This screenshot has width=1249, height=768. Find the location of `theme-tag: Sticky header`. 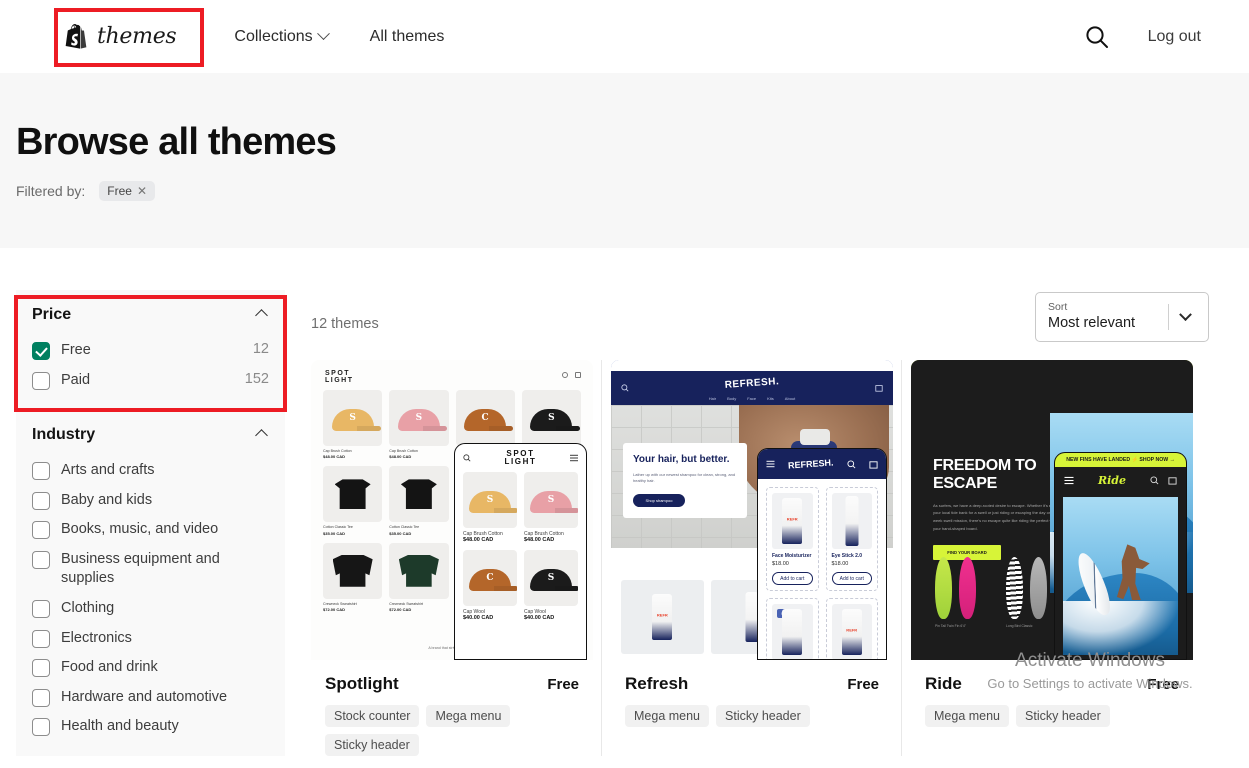

theme-tag: Sticky header is located at coordinates (1063, 716).